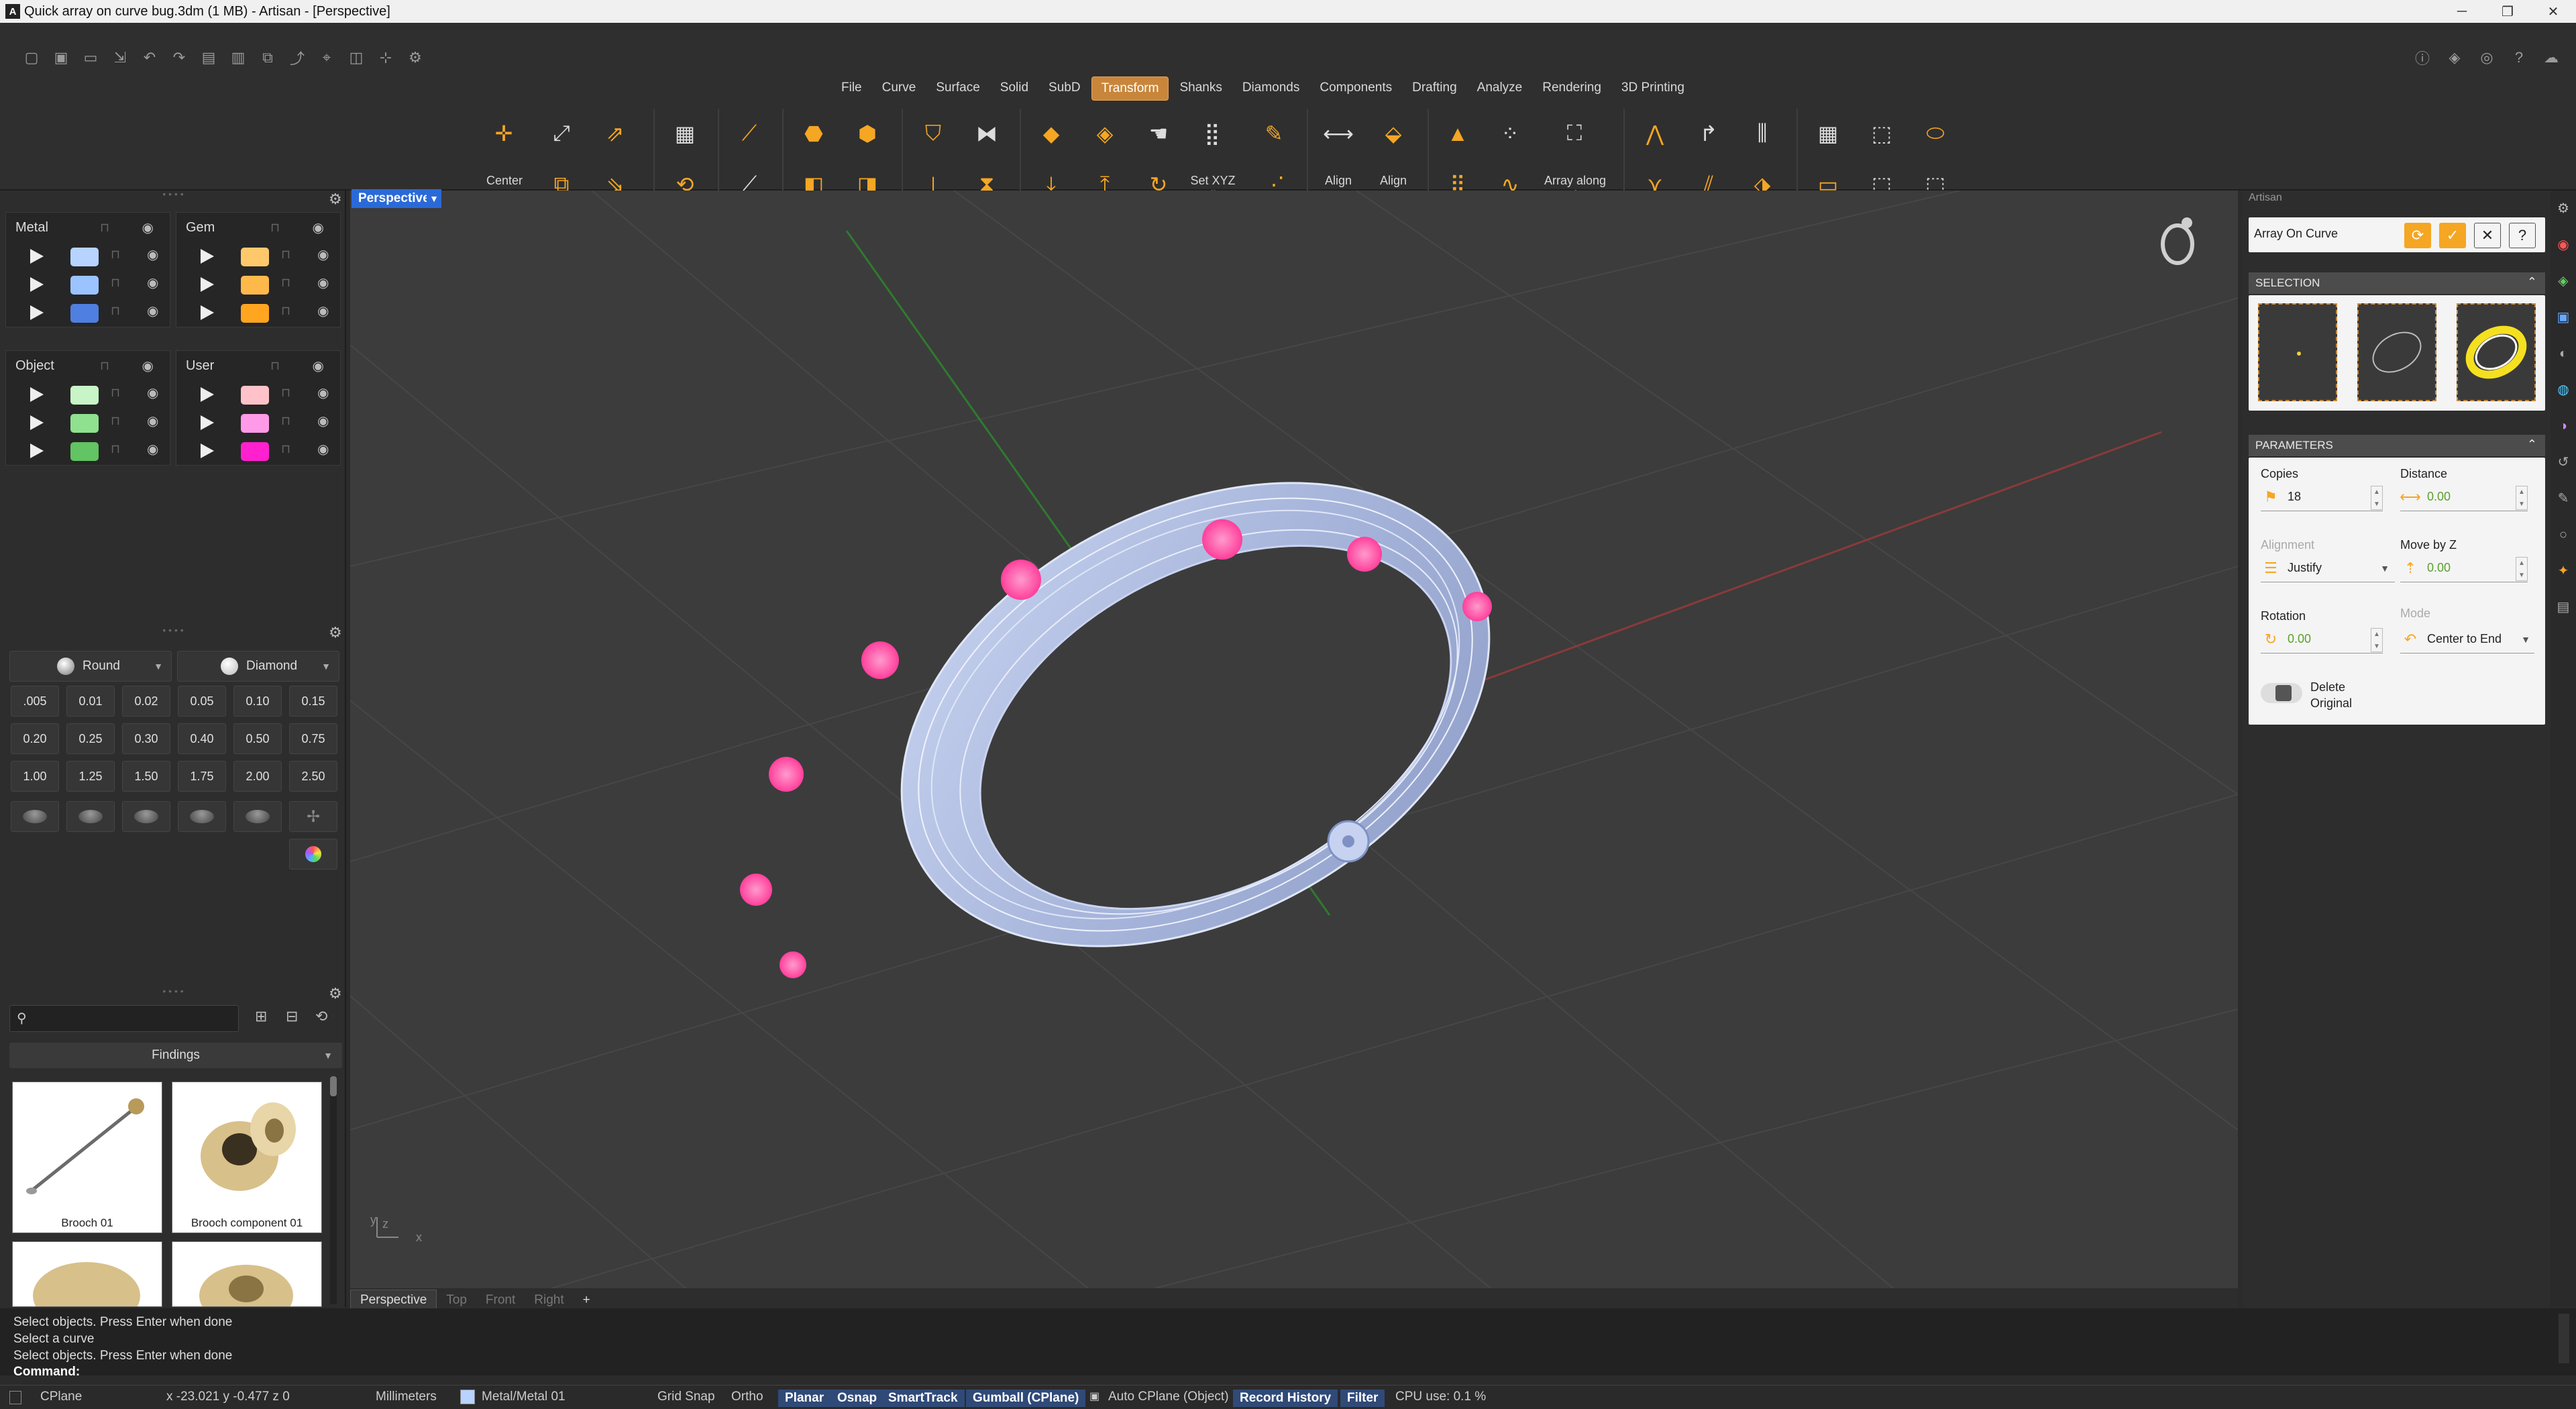 The width and height of the screenshot is (2576, 1409). I want to click on gear-icon: ⚙, so click(2563, 209).